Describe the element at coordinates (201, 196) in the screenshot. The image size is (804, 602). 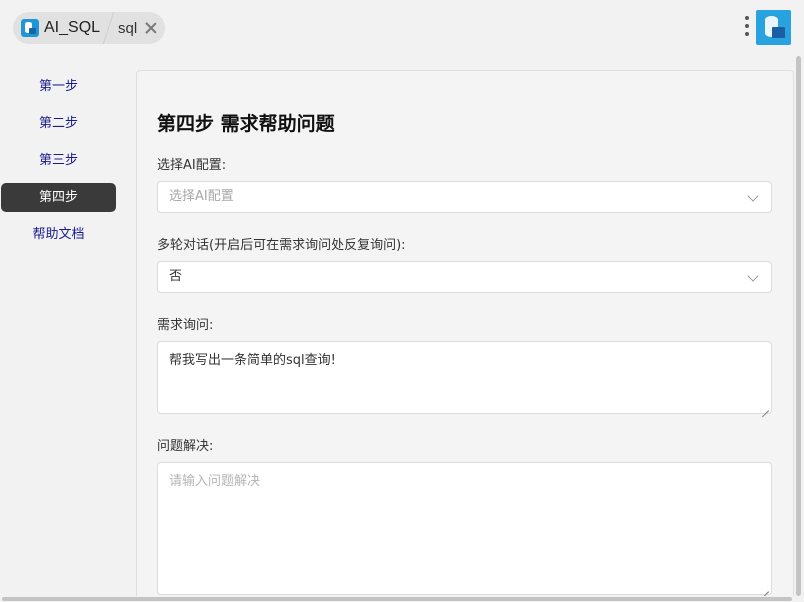
I see `ai-config-placeholder: 选择AI配置` at that location.